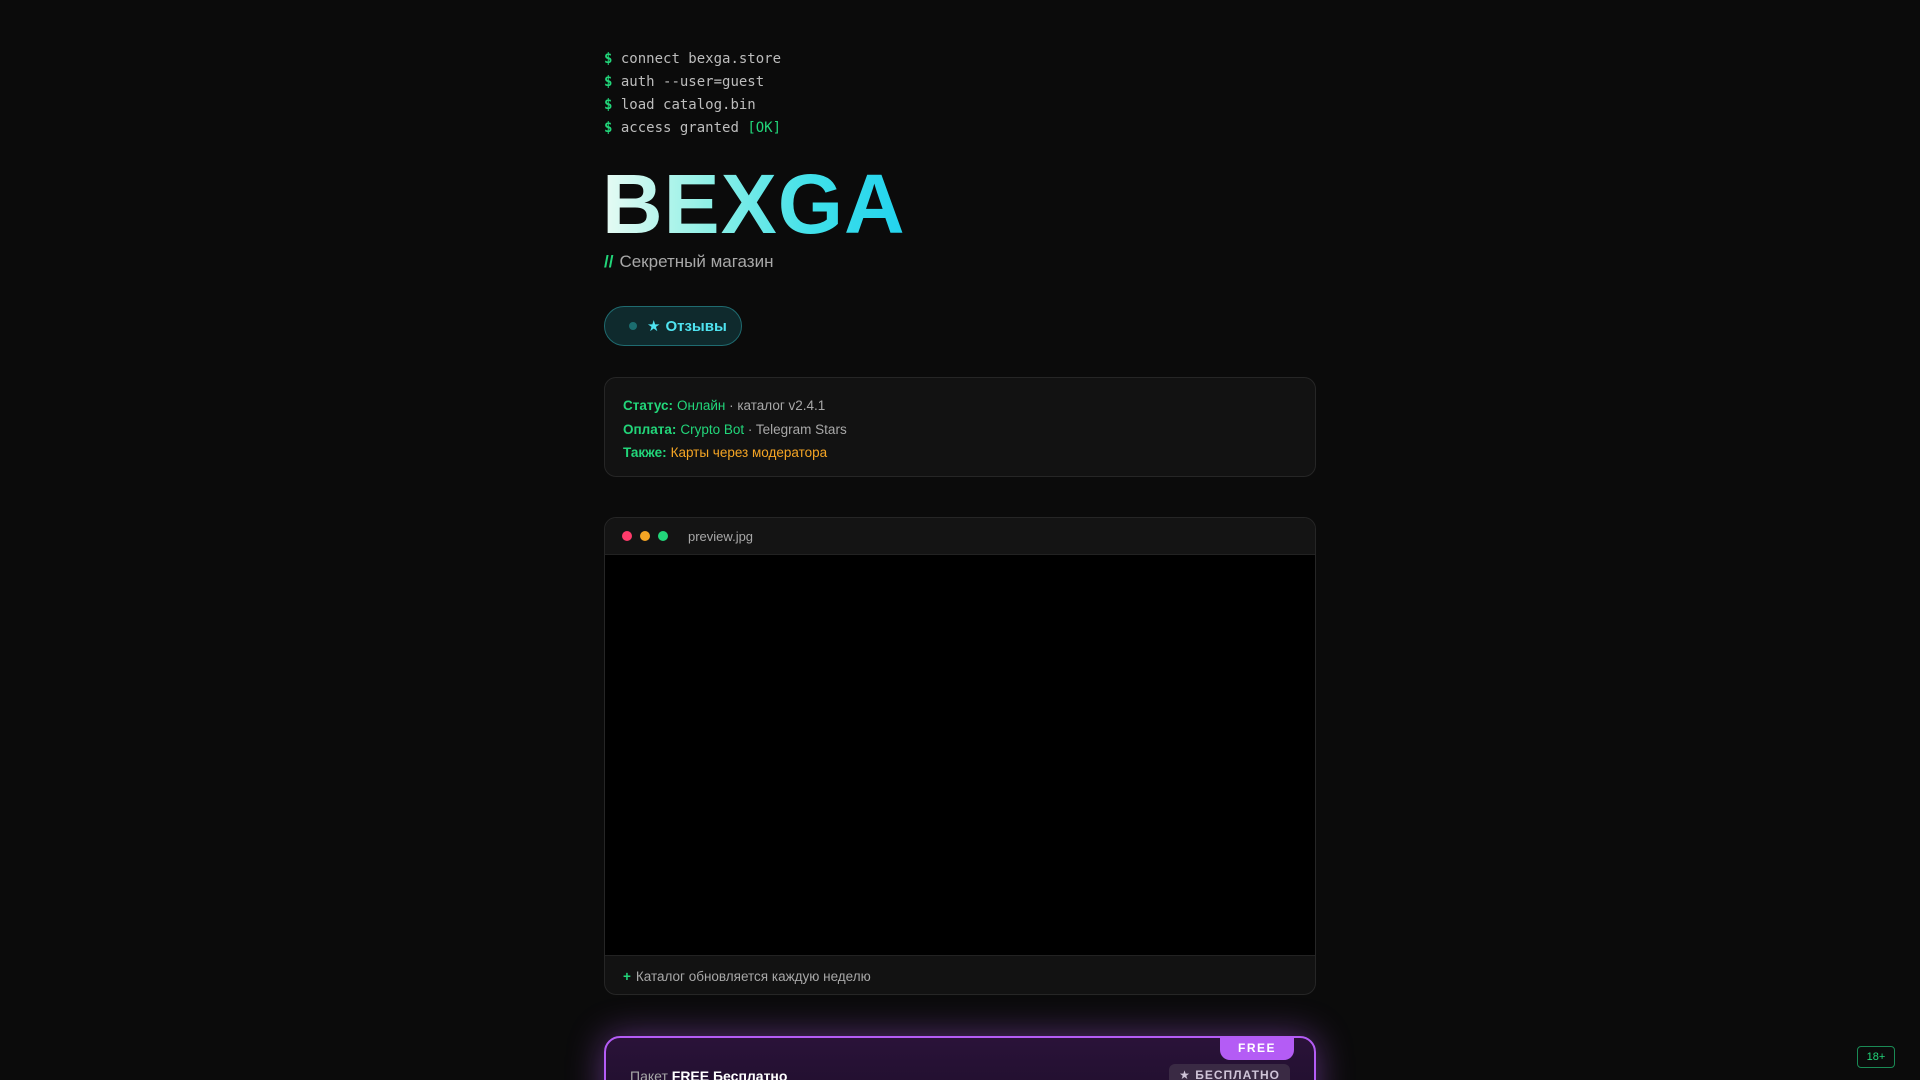  I want to click on preview-caption-text: Каталог обновляется каждую неделю, so click(753, 976).